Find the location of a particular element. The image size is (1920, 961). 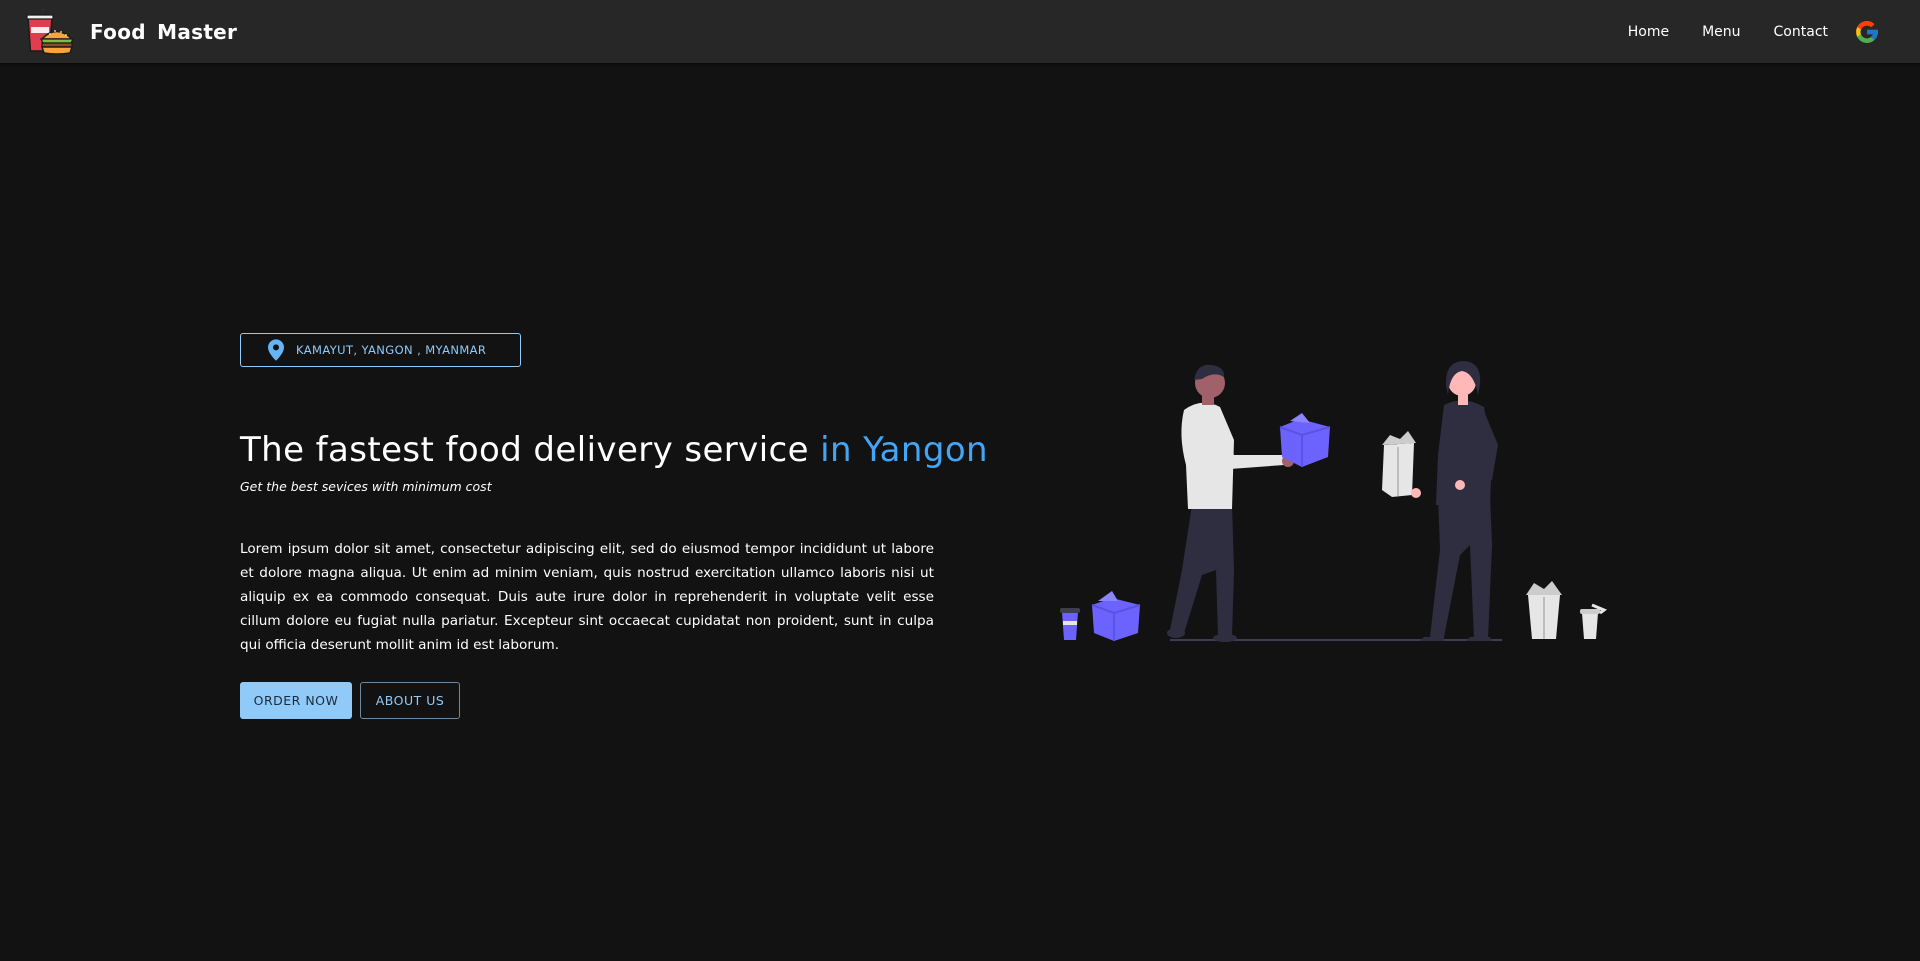

delivery-man-figure is located at coordinates (1230, 503).